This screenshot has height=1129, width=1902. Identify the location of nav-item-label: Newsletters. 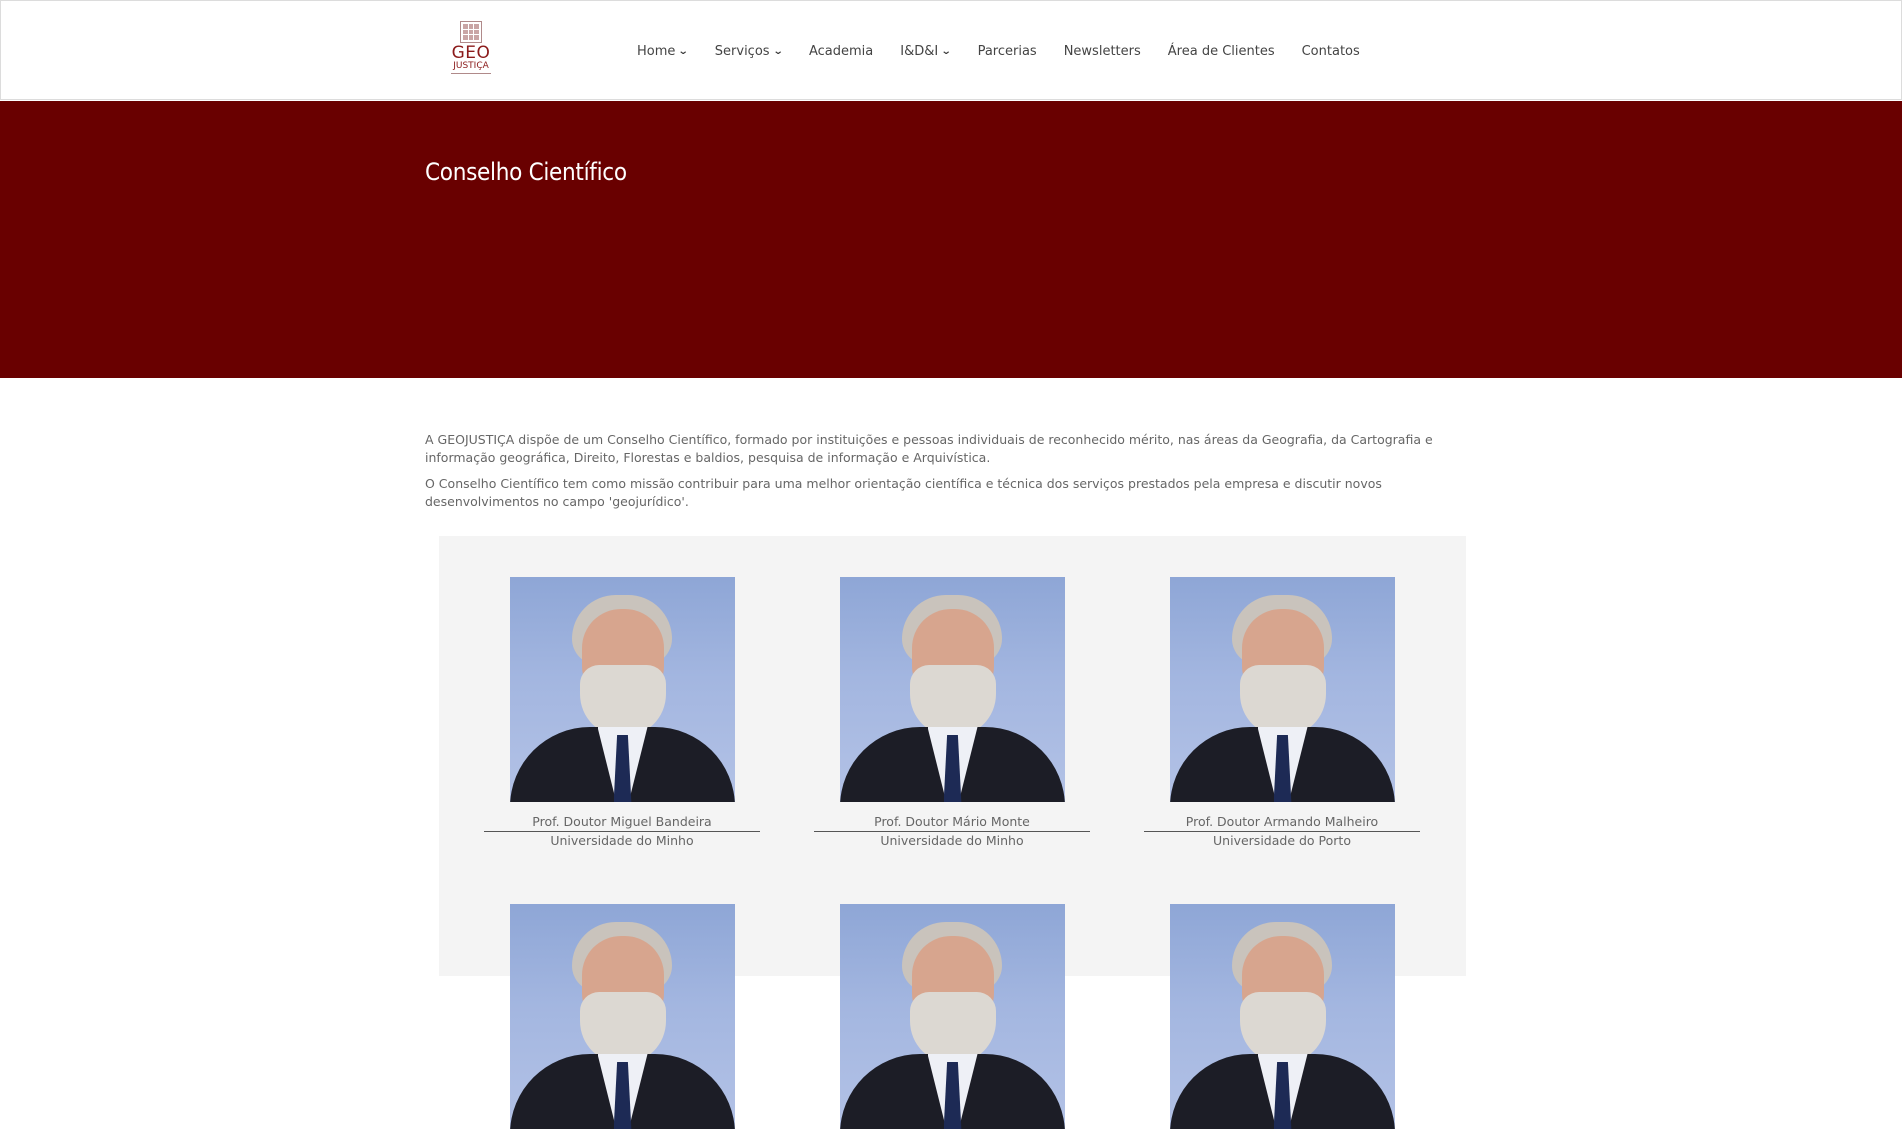
(1102, 51).